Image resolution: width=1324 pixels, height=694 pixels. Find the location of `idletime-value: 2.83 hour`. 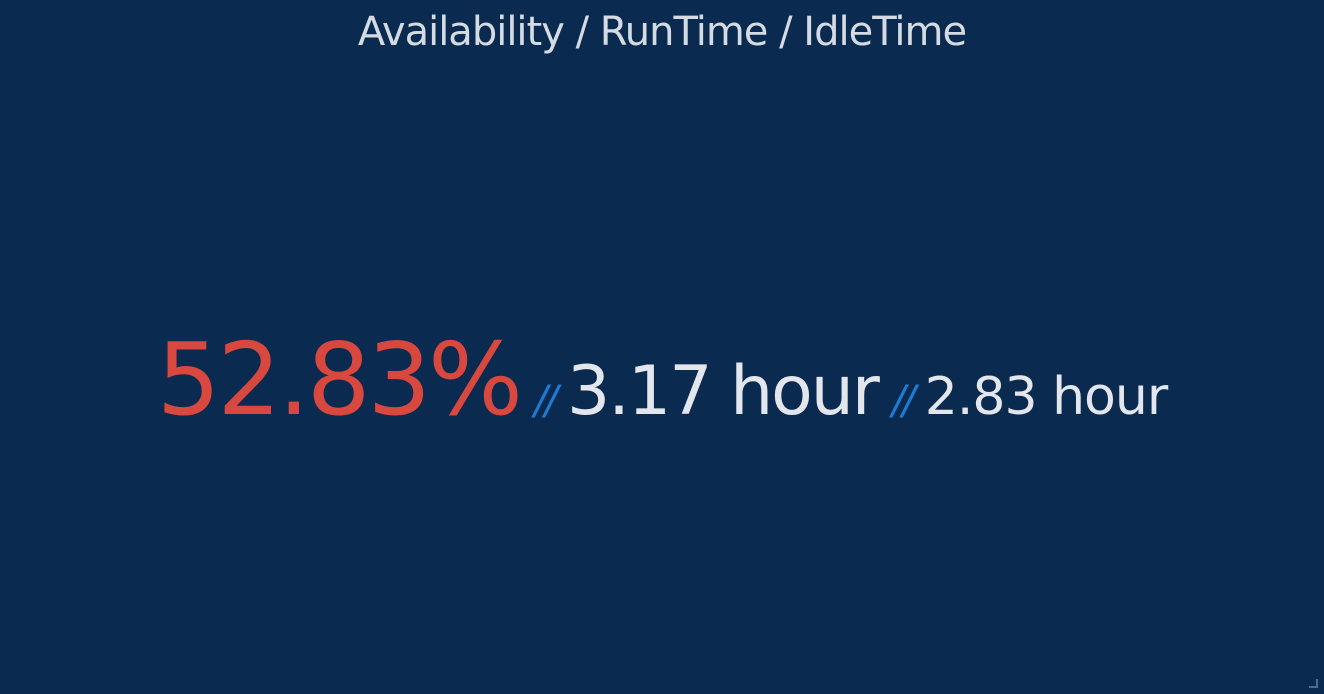

idletime-value: 2.83 hour is located at coordinates (1046, 397).